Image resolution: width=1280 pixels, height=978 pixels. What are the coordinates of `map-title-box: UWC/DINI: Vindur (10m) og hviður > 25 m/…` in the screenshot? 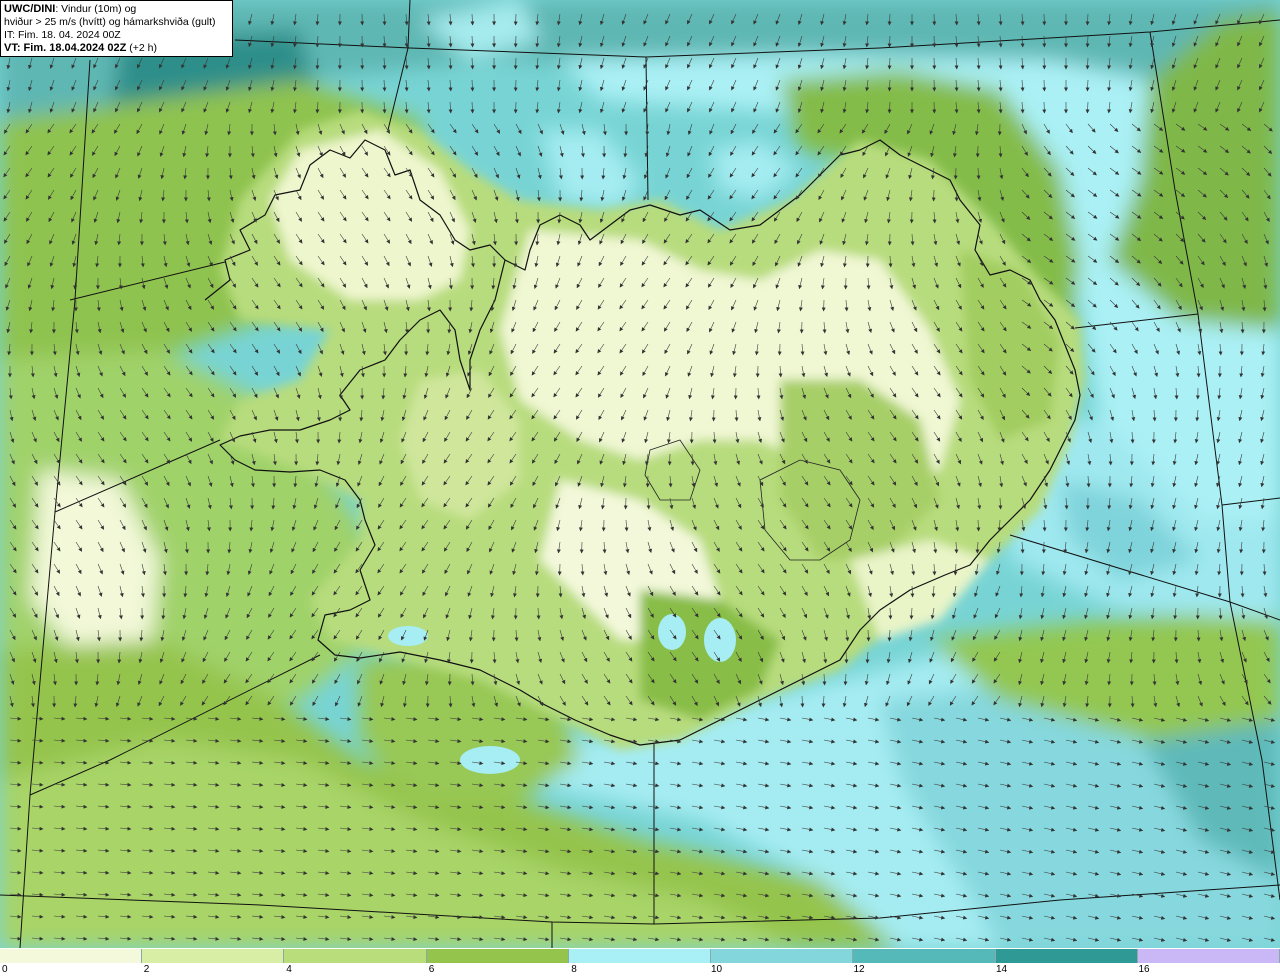 It's located at (116, 28).